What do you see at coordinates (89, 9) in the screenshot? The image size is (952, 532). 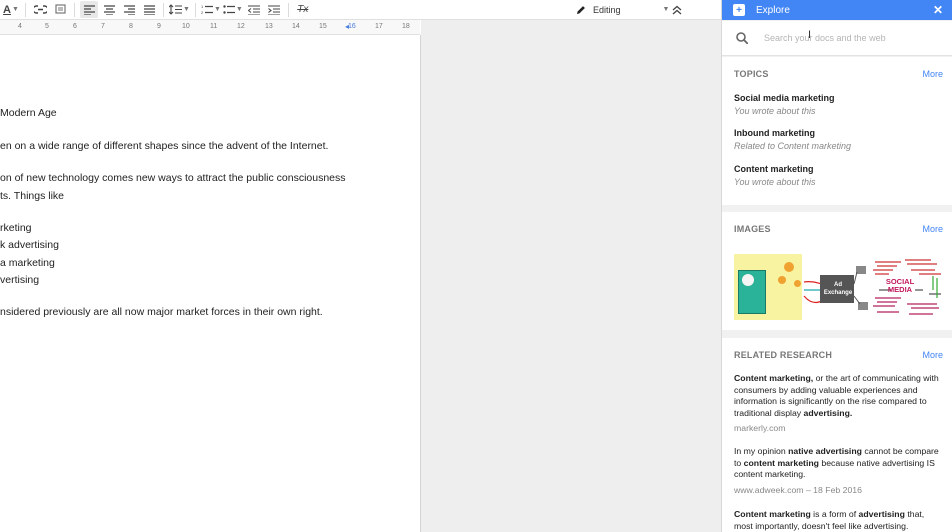 I see `align-left-button` at bounding box center [89, 9].